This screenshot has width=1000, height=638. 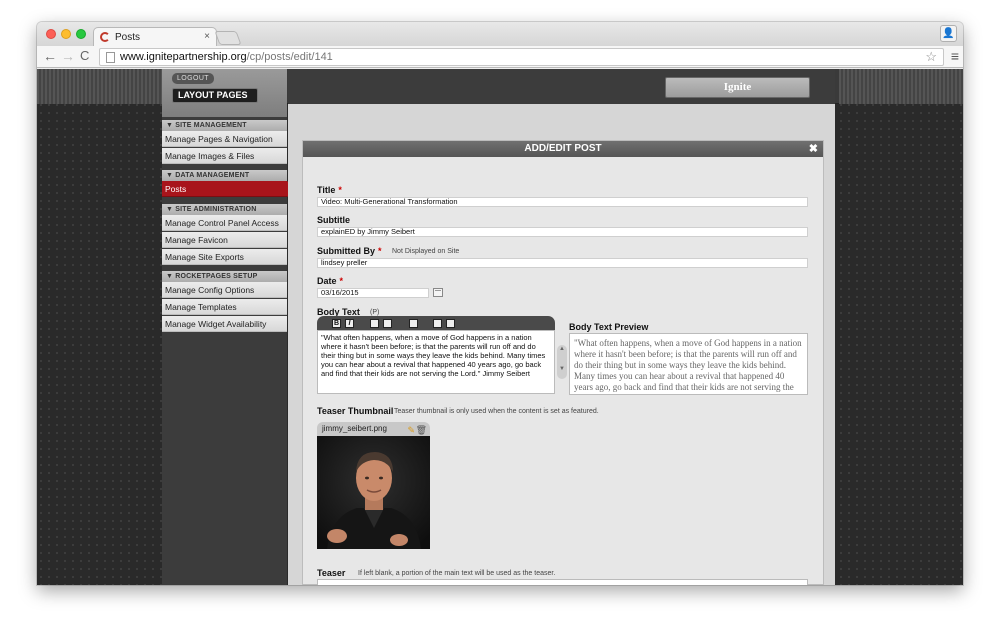 I want to click on bookmark-star-icon: ☆, so click(x=931, y=57).